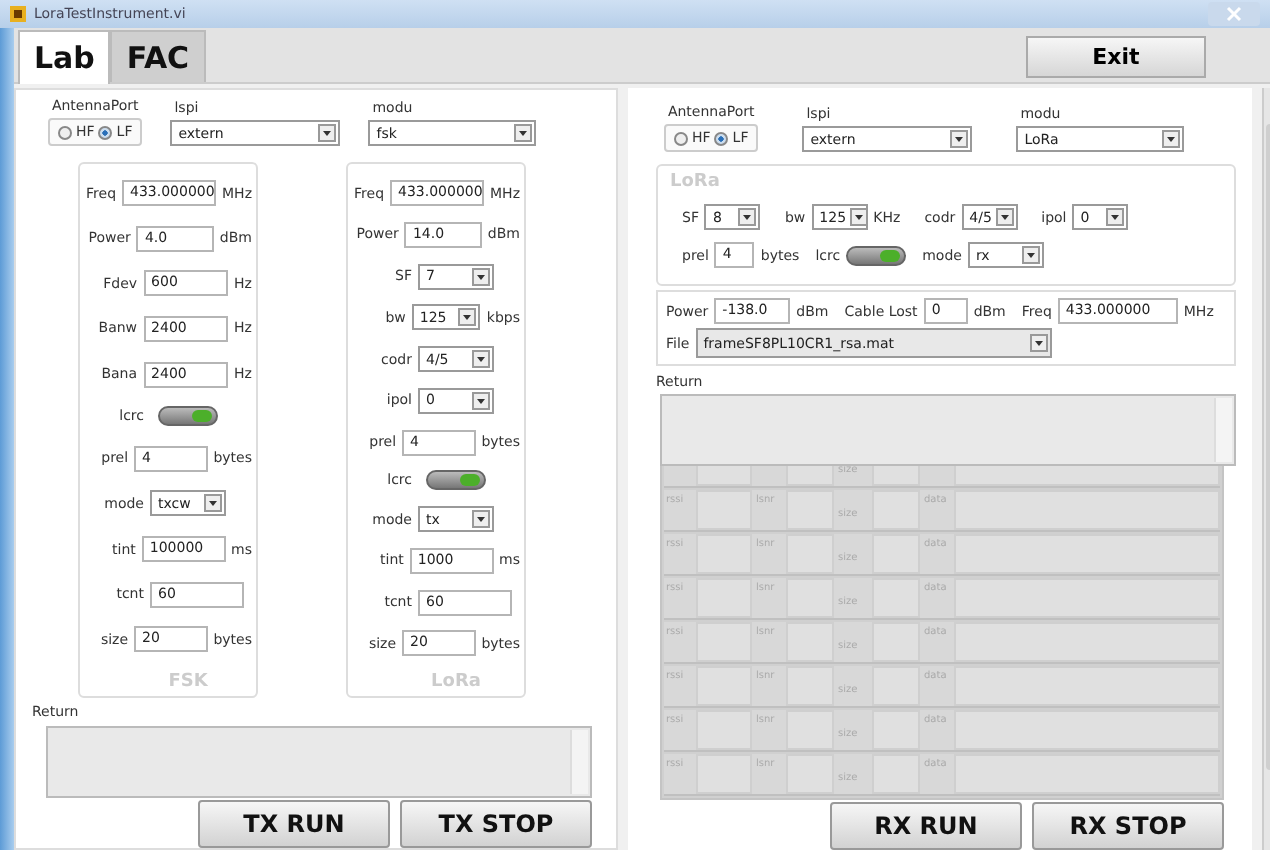  What do you see at coordinates (294, 824) in the screenshot?
I see `run-button: TX RUN` at bounding box center [294, 824].